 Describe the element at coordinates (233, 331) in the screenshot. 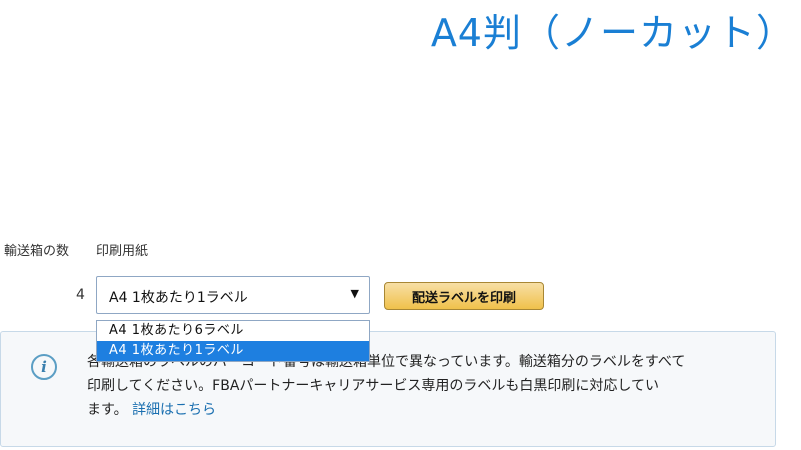

I see `paper-option-6-labels: A4 1枚あたり6ラベル` at that location.